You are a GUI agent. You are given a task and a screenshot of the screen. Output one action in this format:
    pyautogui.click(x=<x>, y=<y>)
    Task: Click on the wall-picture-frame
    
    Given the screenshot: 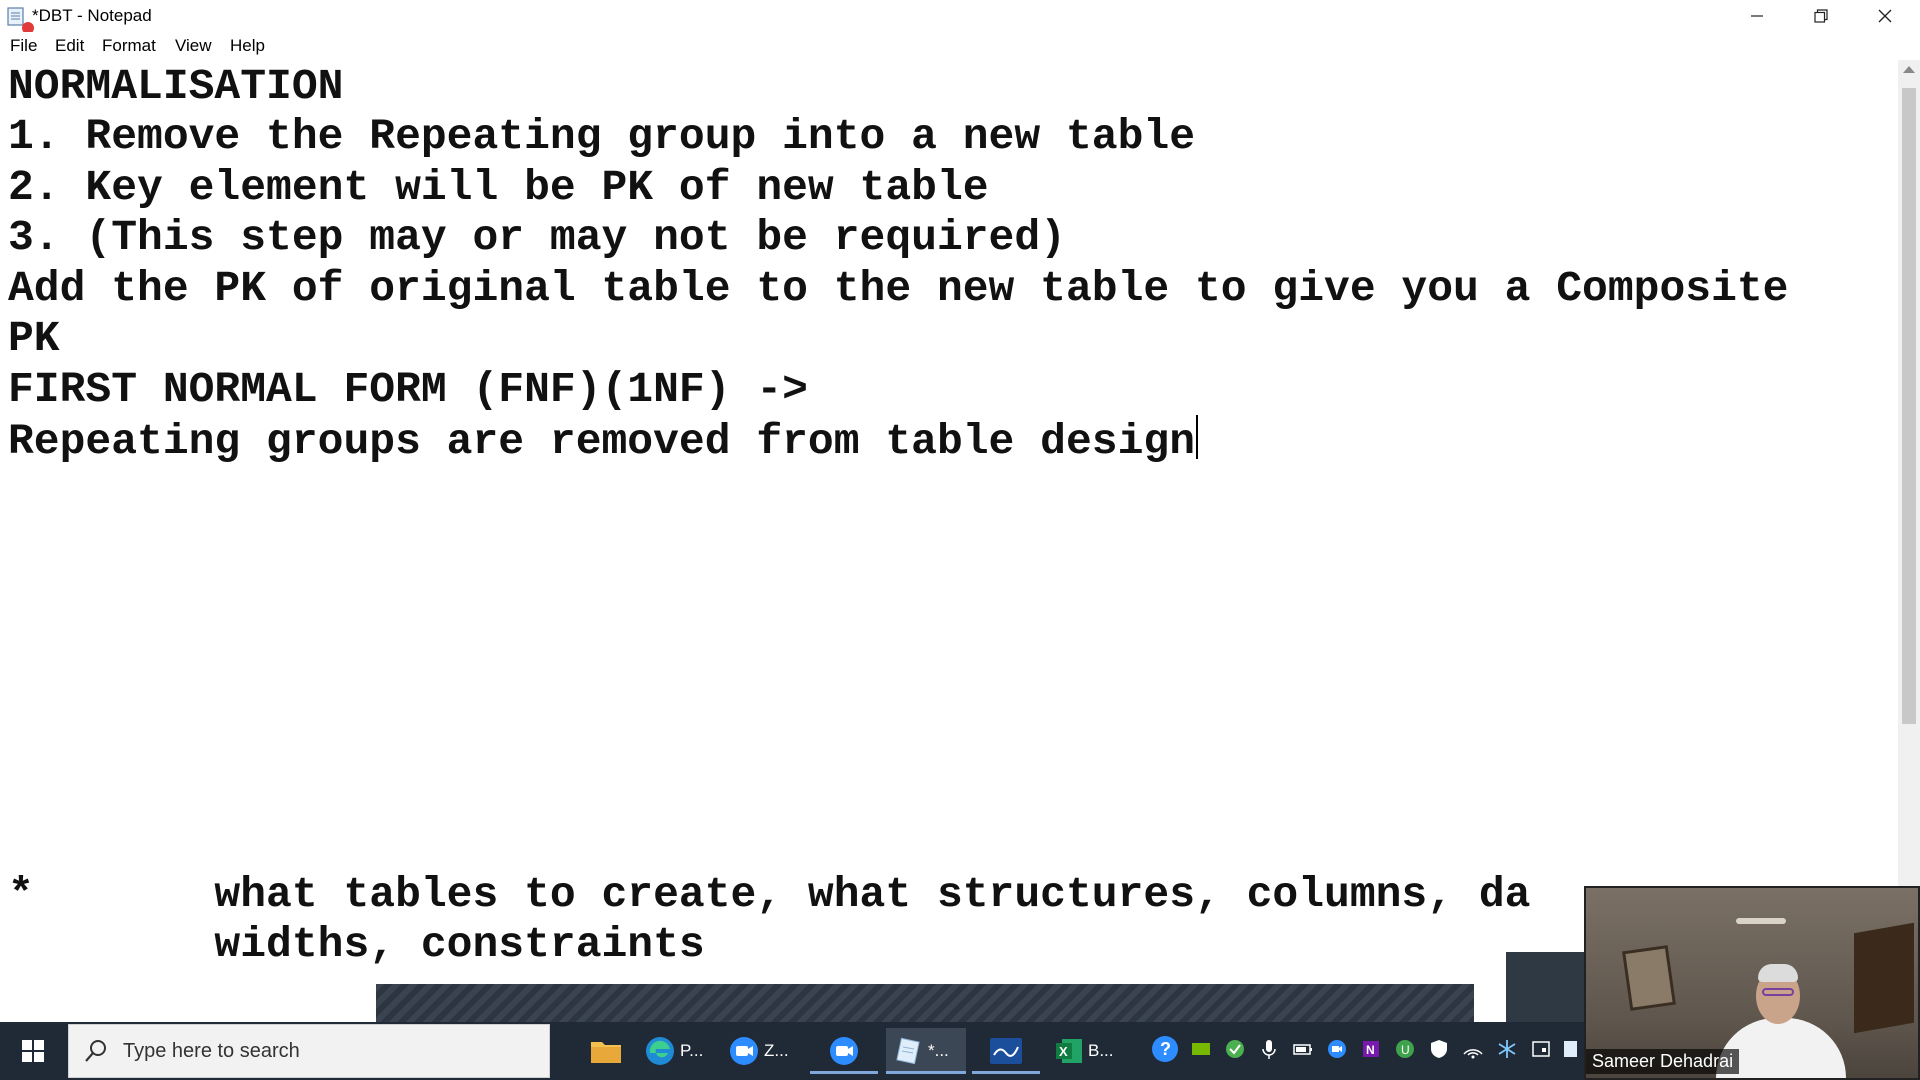 What is the action you would take?
    pyautogui.click(x=1649, y=978)
    